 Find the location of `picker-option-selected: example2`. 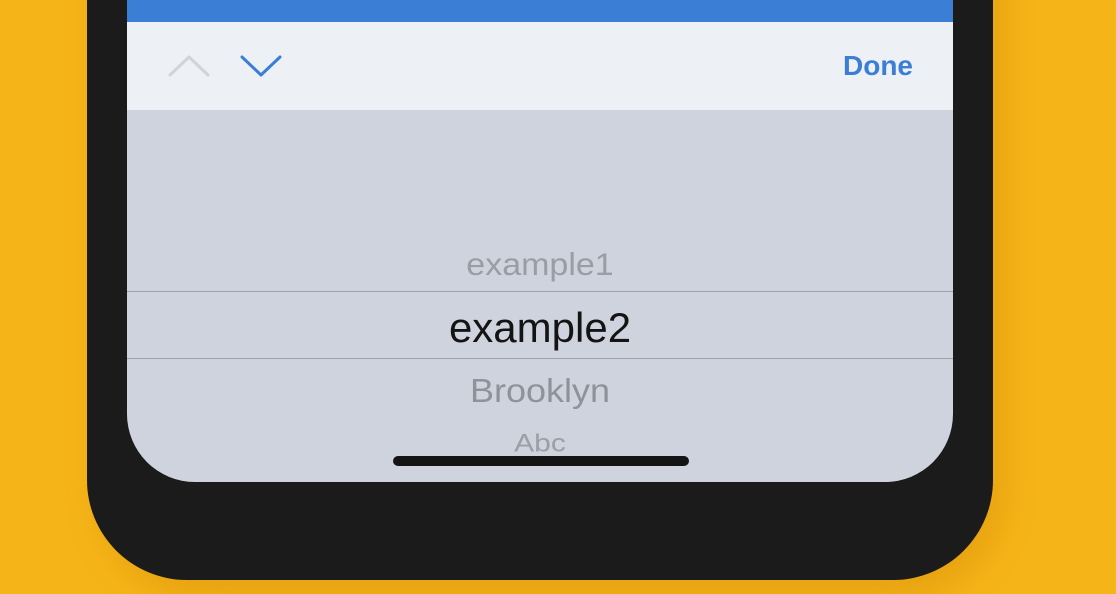

picker-option-selected: example2 is located at coordinates (540, 328).